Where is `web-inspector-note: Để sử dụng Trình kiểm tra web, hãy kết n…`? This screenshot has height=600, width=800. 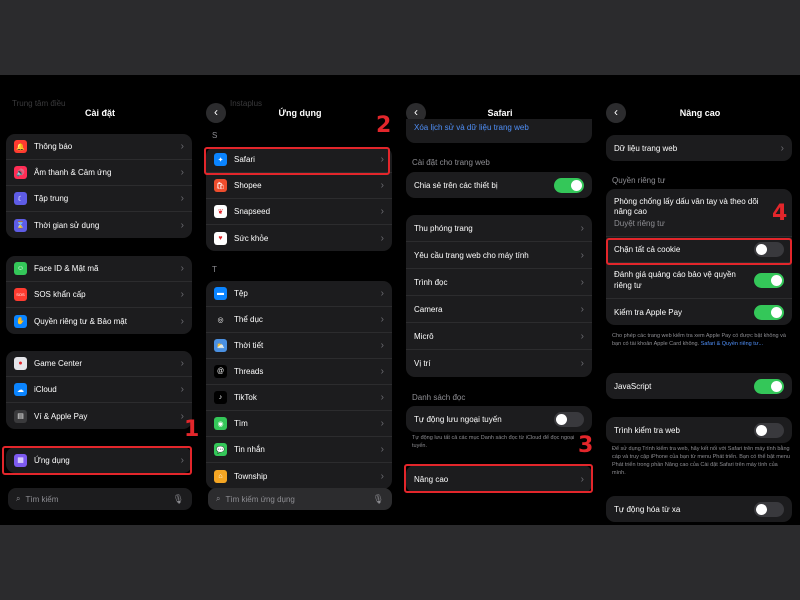 web-inspector-note: Để sử dụng Trình kiểm tra web, hãy kết n… is located at coordinates (701, 461).